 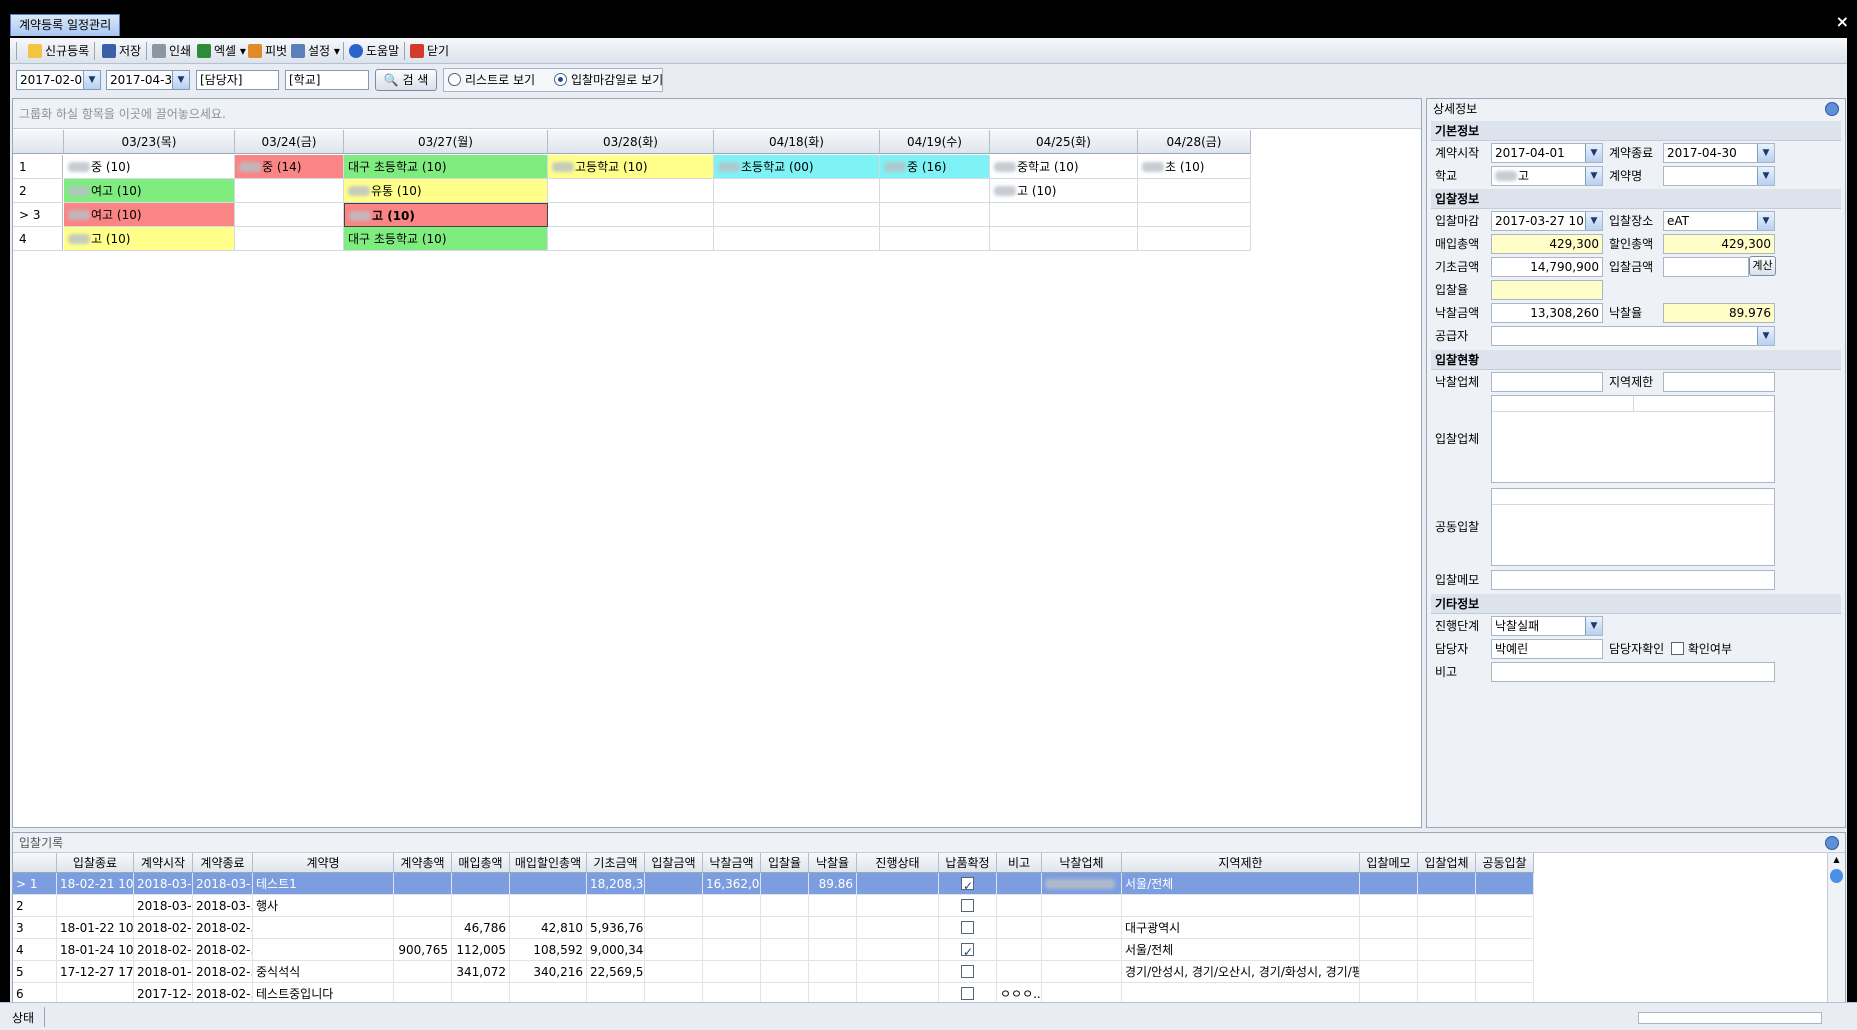 What do you see at coordinates (732, 863) in the screenshot?
I see `records-col-header: 낙찰금액` at bounding box center [732, 863].